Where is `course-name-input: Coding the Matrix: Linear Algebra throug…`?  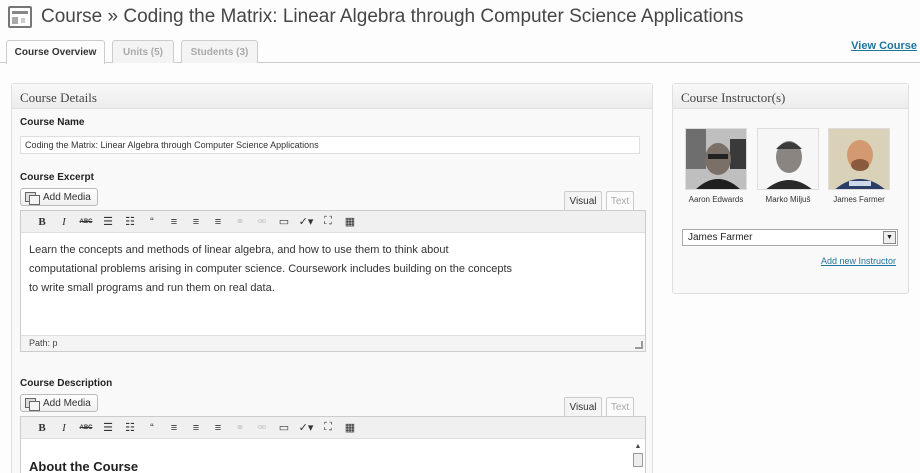 course-name-input: Coding the Matrix: Linear Algebra throug… is located at coordinates (330, 145).